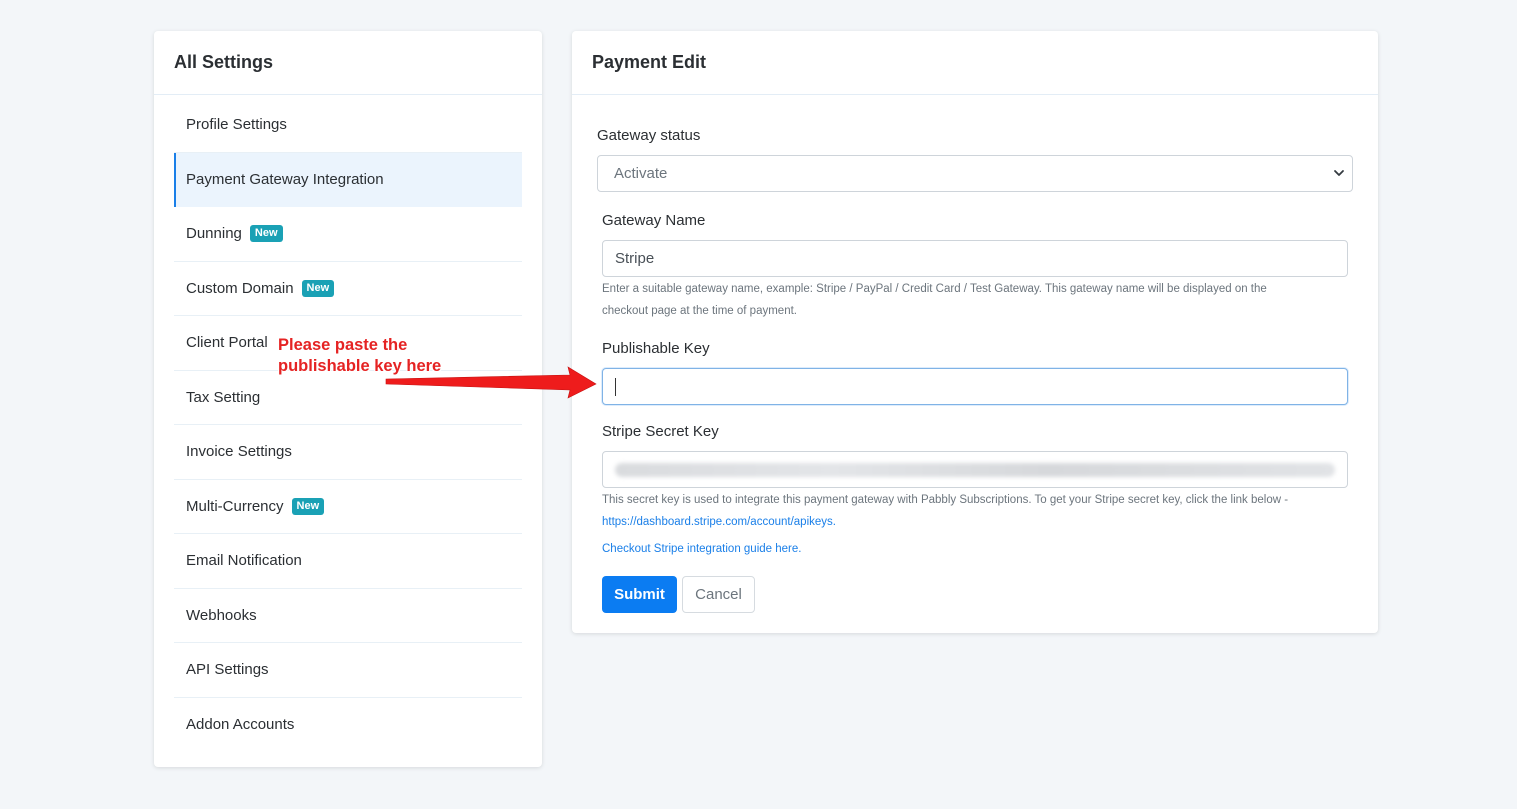 This screenshot has height=809, width=1517. I want to click on sidebar-item-custom-domain: Custom Domain New, so click(348, 289).